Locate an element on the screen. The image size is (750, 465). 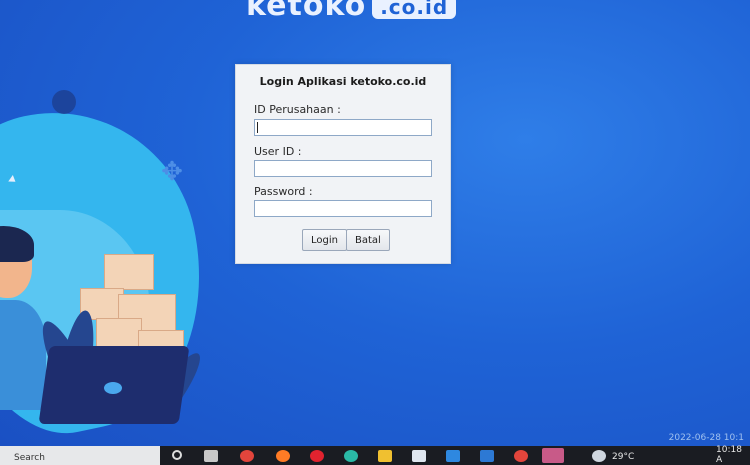
opera-icon is located at coordinates (317, 456).